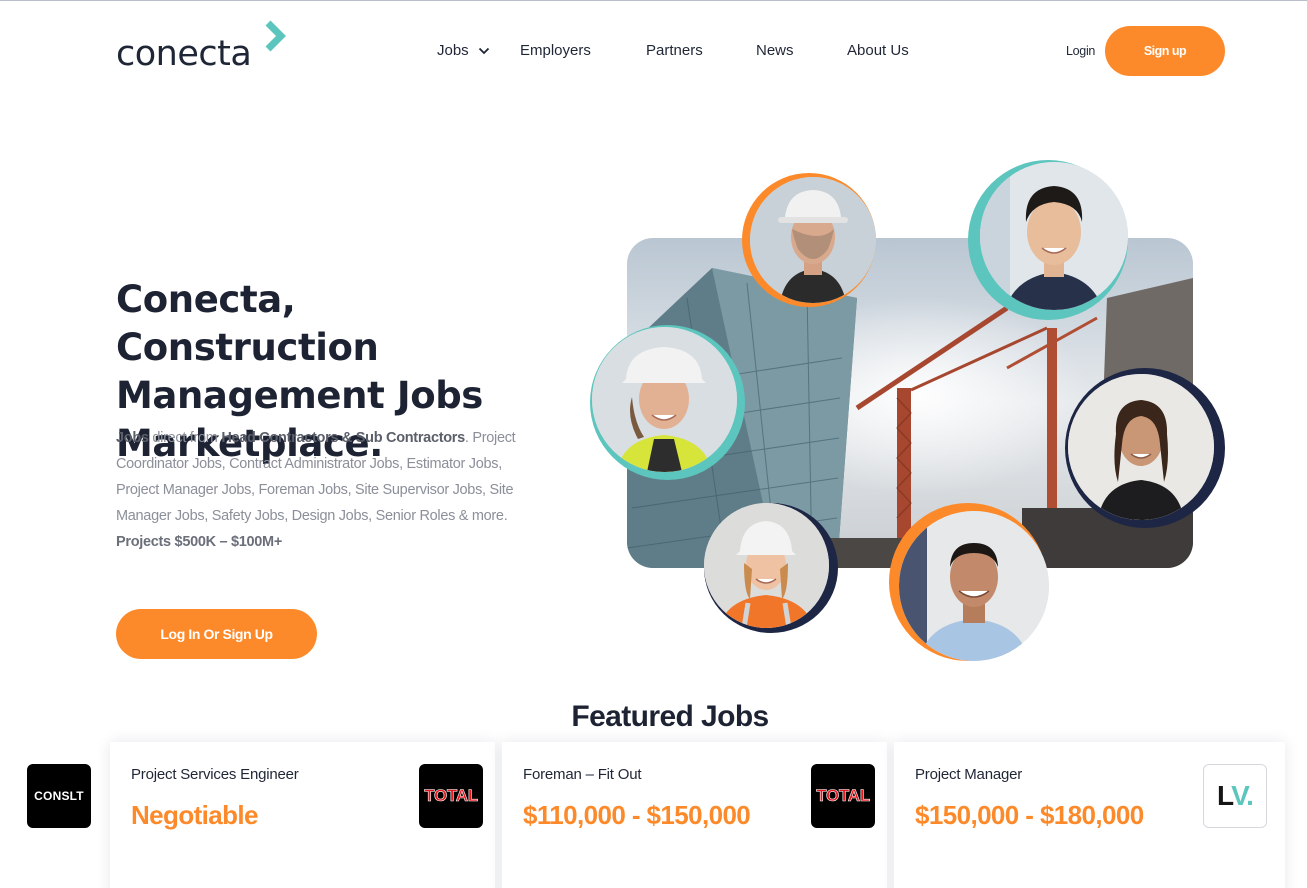  I want to click on nav-employers-label: Employers, so click(555, 50).